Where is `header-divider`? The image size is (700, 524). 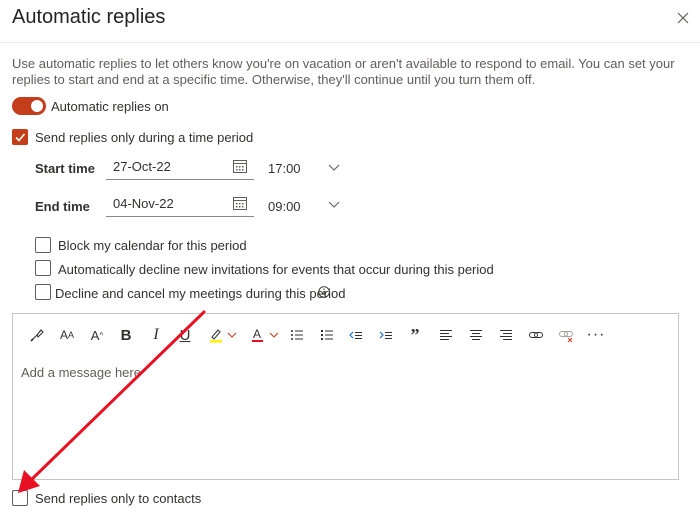 header-divider is located at coordinates (350, 42).